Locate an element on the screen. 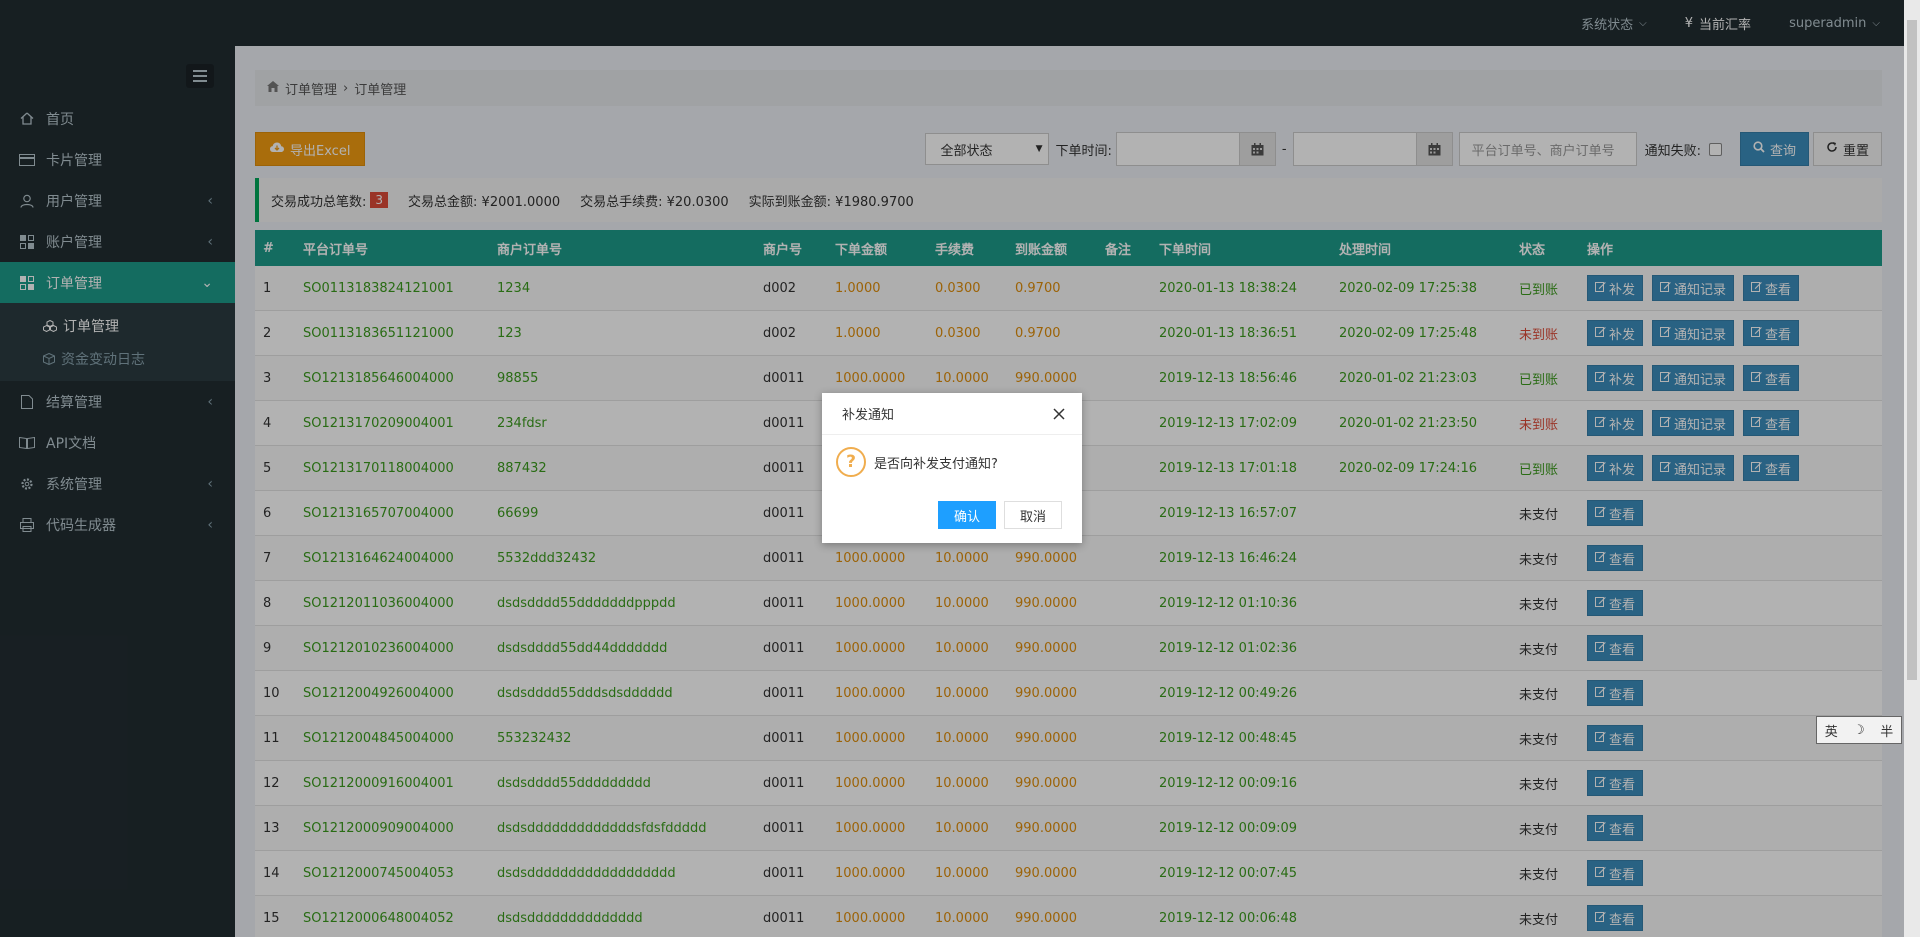 This screenshot has width=1920, height=937. question-icon: ? is located at coordinates (851, 462).